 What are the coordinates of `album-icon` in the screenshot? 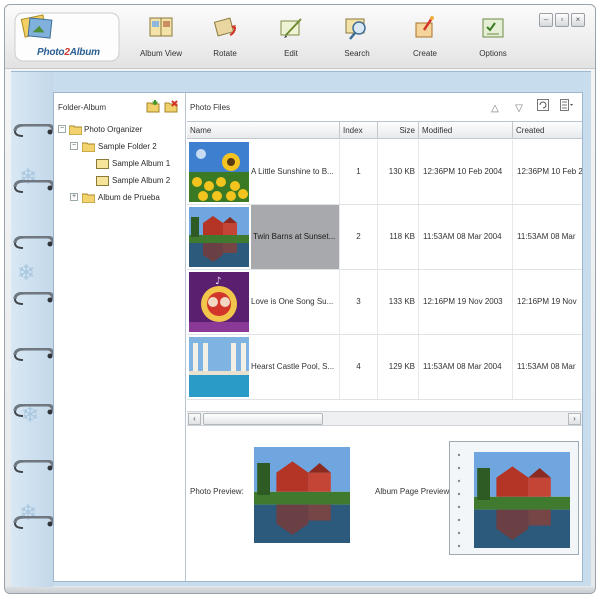 It's located at (102, 163).